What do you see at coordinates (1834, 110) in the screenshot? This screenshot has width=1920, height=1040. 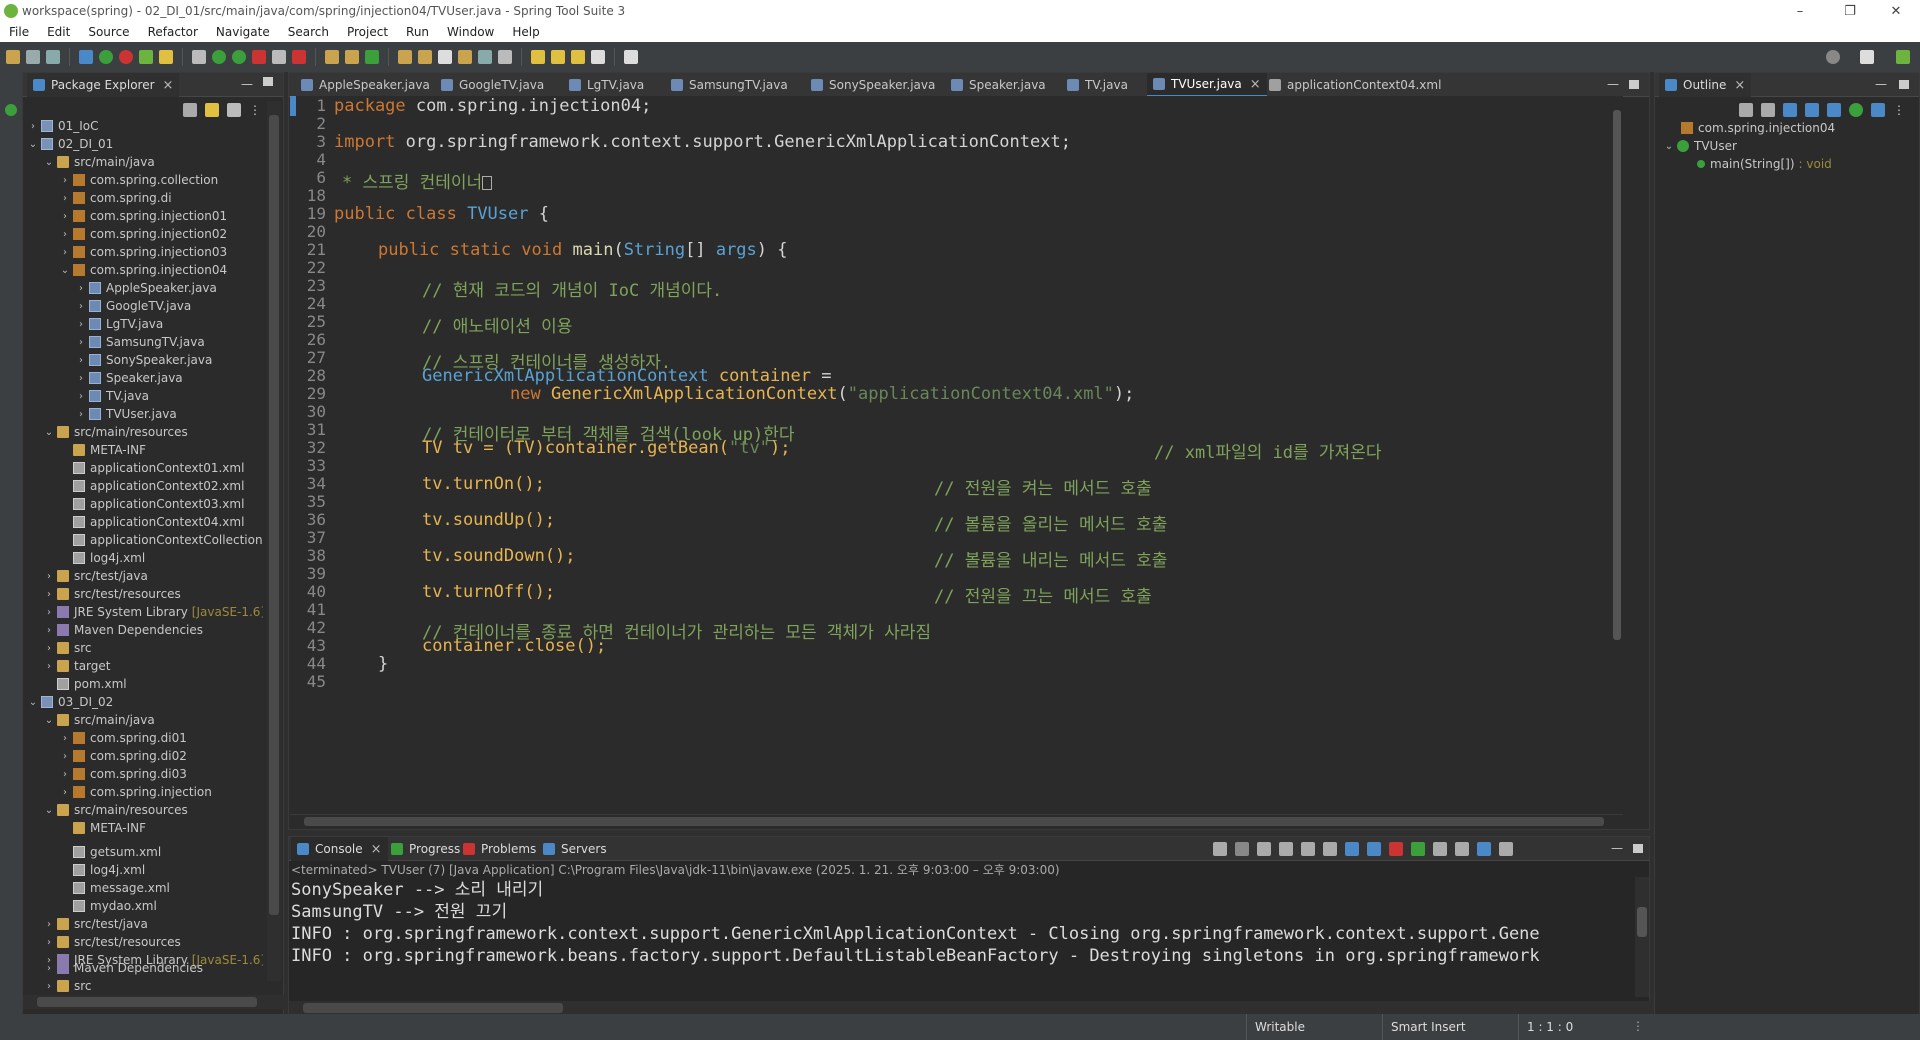 I see `hide-nonpublic-icon` at bounding box center [1834, 110].